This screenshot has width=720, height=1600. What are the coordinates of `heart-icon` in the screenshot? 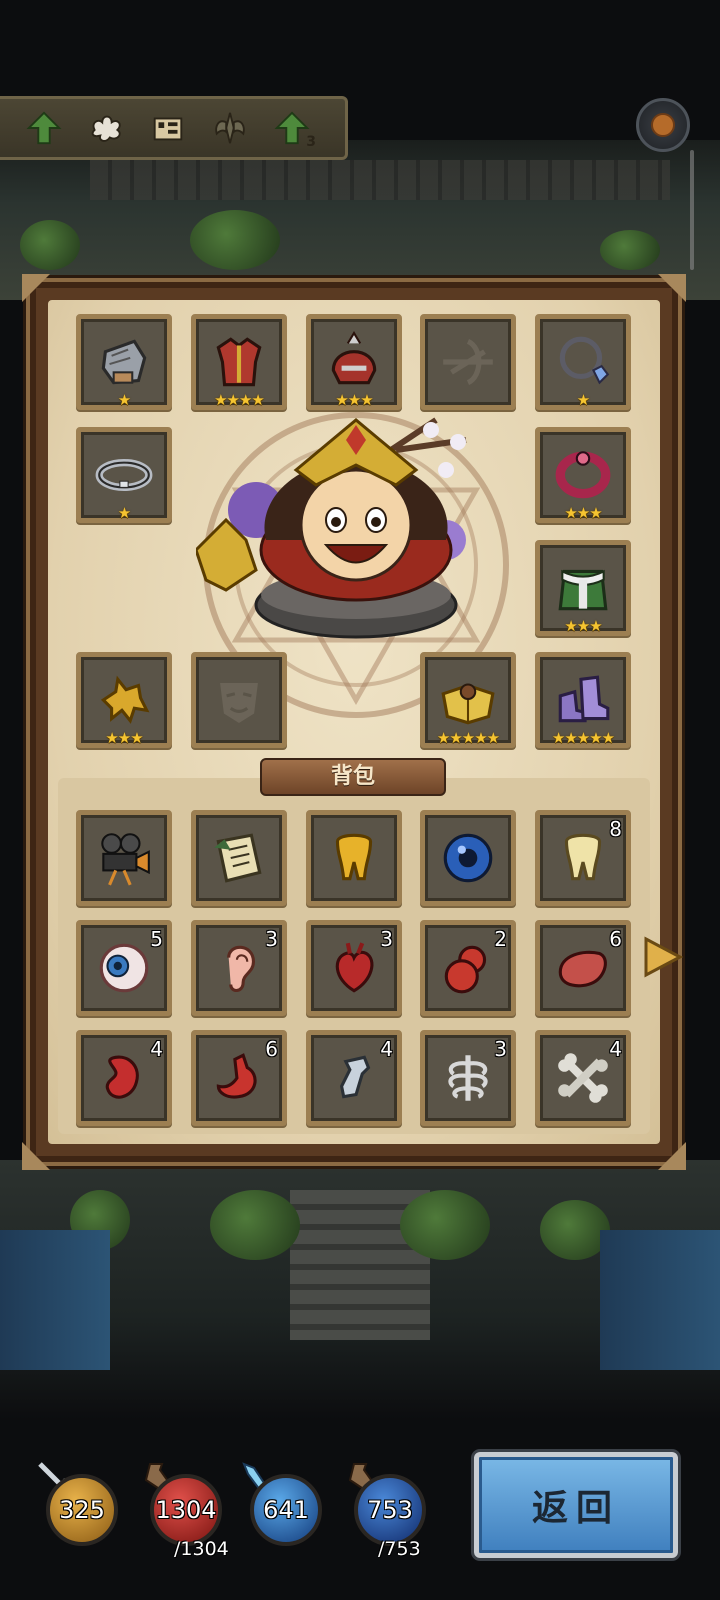 It's located at (354, 967).